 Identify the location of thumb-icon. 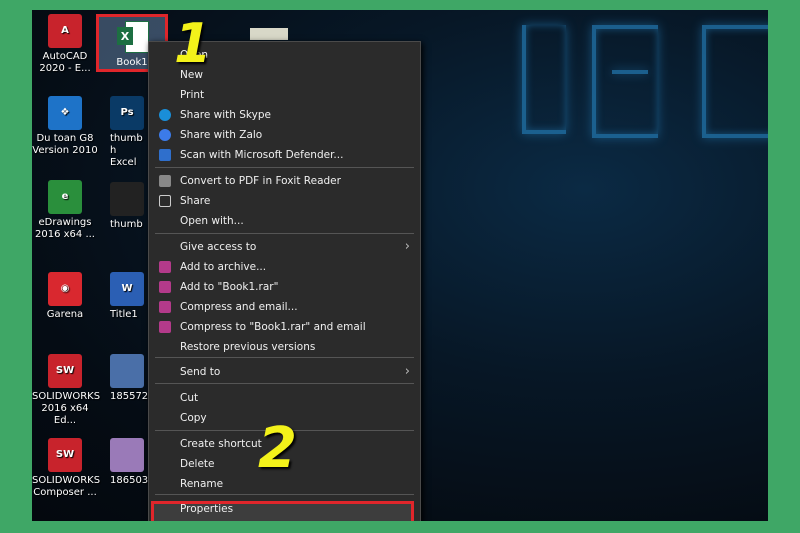
(127, 199).